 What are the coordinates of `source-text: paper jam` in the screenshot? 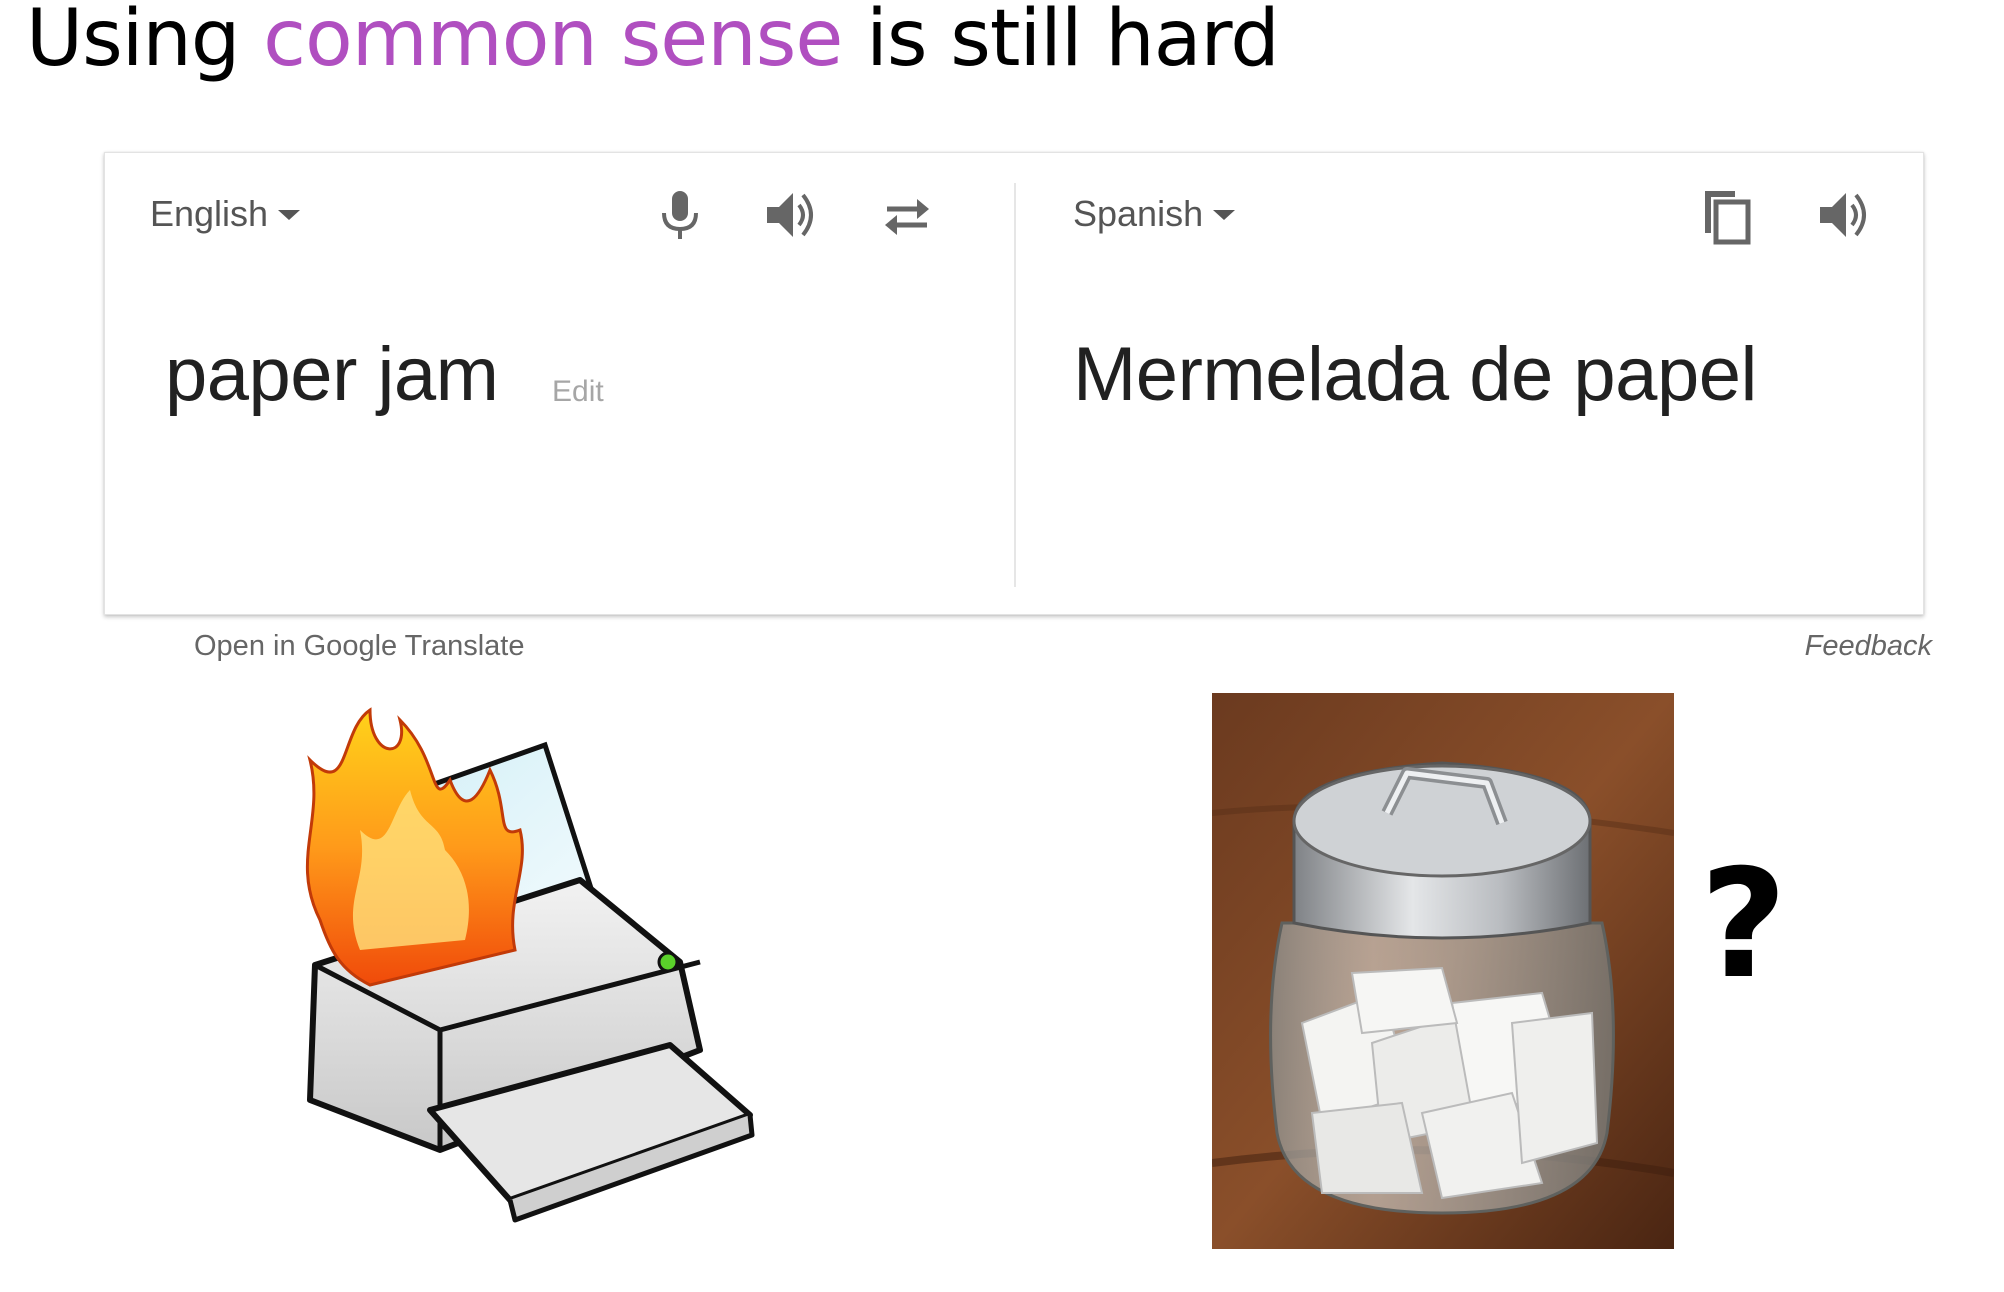 It's located at (332, 374).